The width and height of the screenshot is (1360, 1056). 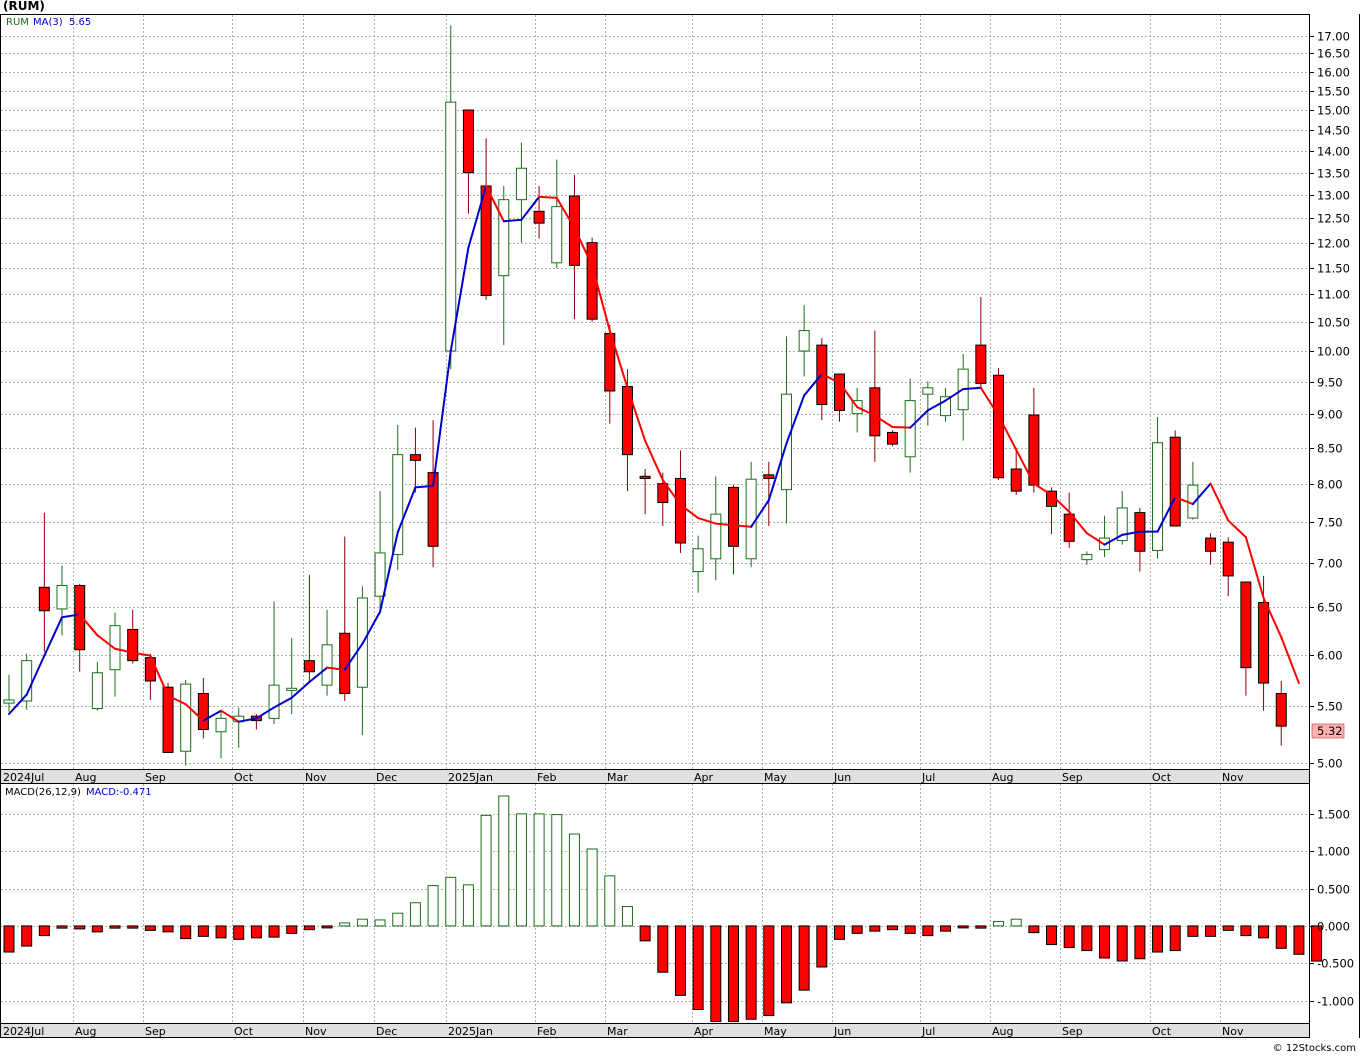 I want to click on macd-x-tick-label: Aug, so click(x=85, y=1031).